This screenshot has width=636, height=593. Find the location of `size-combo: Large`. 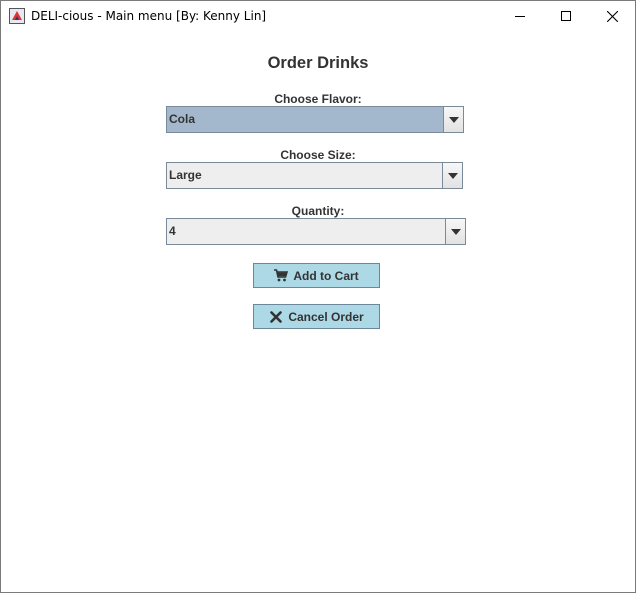

size-combo: Large is located at coordinates (314, 175).